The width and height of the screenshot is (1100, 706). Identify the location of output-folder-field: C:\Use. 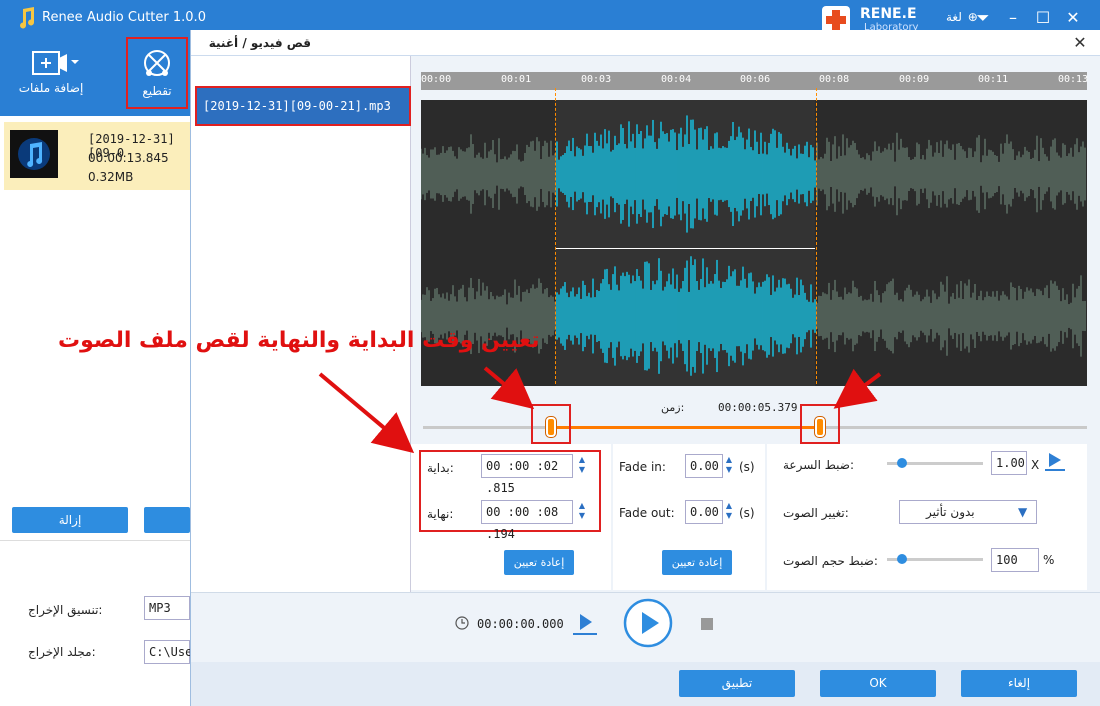
(168, 652).